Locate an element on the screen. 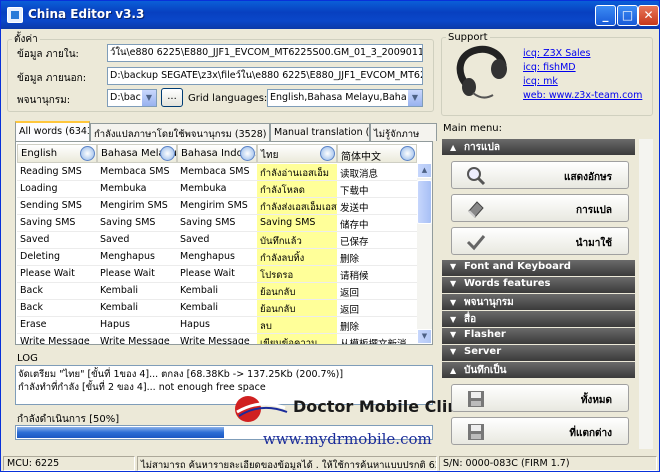 The width and height of the screenshot is (660, 472). table-cell: Reading SMS is located at coordinates (57, 172).